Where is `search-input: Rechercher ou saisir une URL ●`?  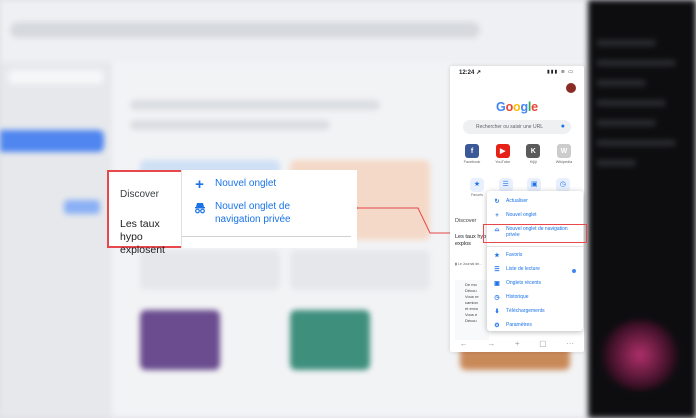
search-input: Rechercher ou saisir une URL ● is located at coordinates (517, 127).